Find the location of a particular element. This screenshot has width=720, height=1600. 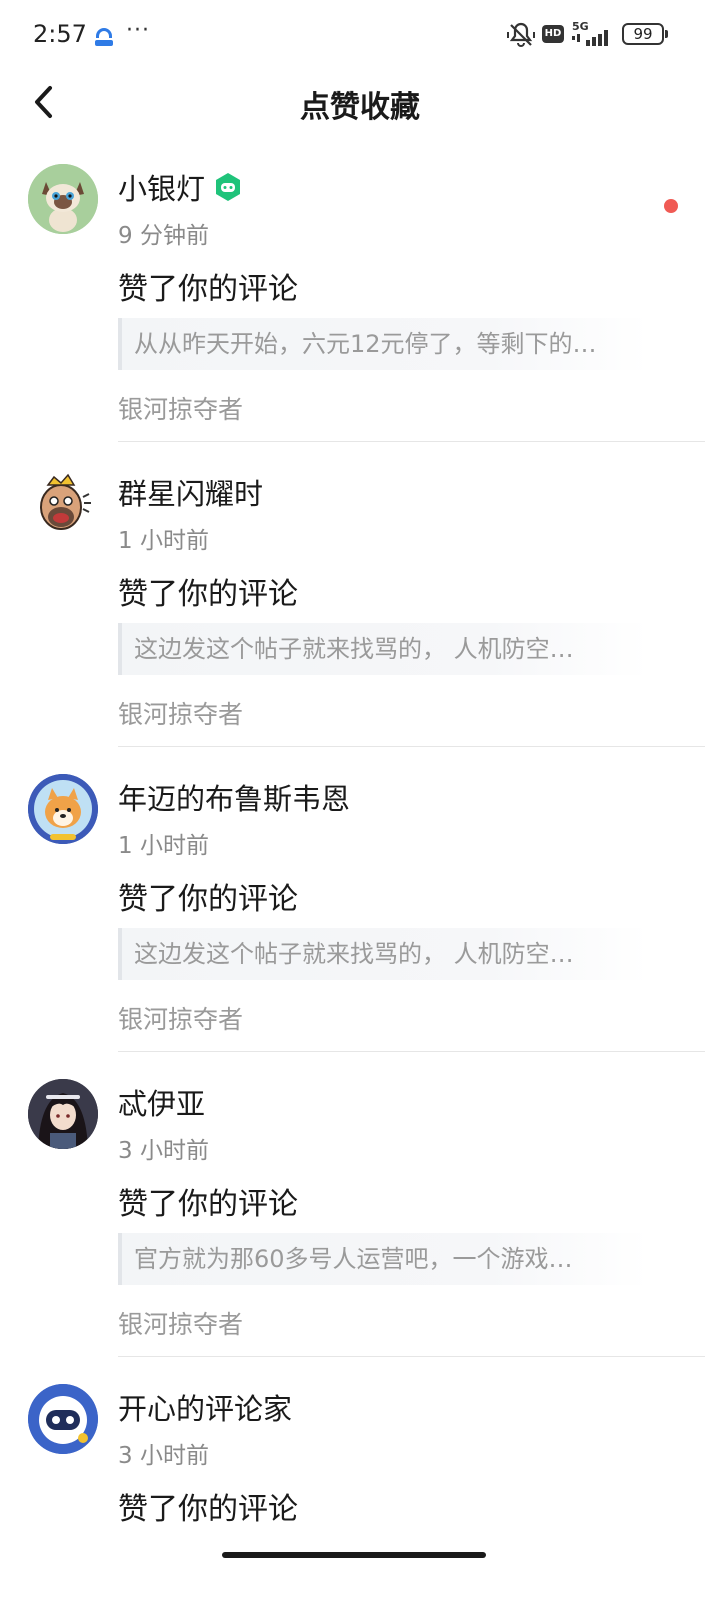

signal-icon is located at coordinates (590, 38).